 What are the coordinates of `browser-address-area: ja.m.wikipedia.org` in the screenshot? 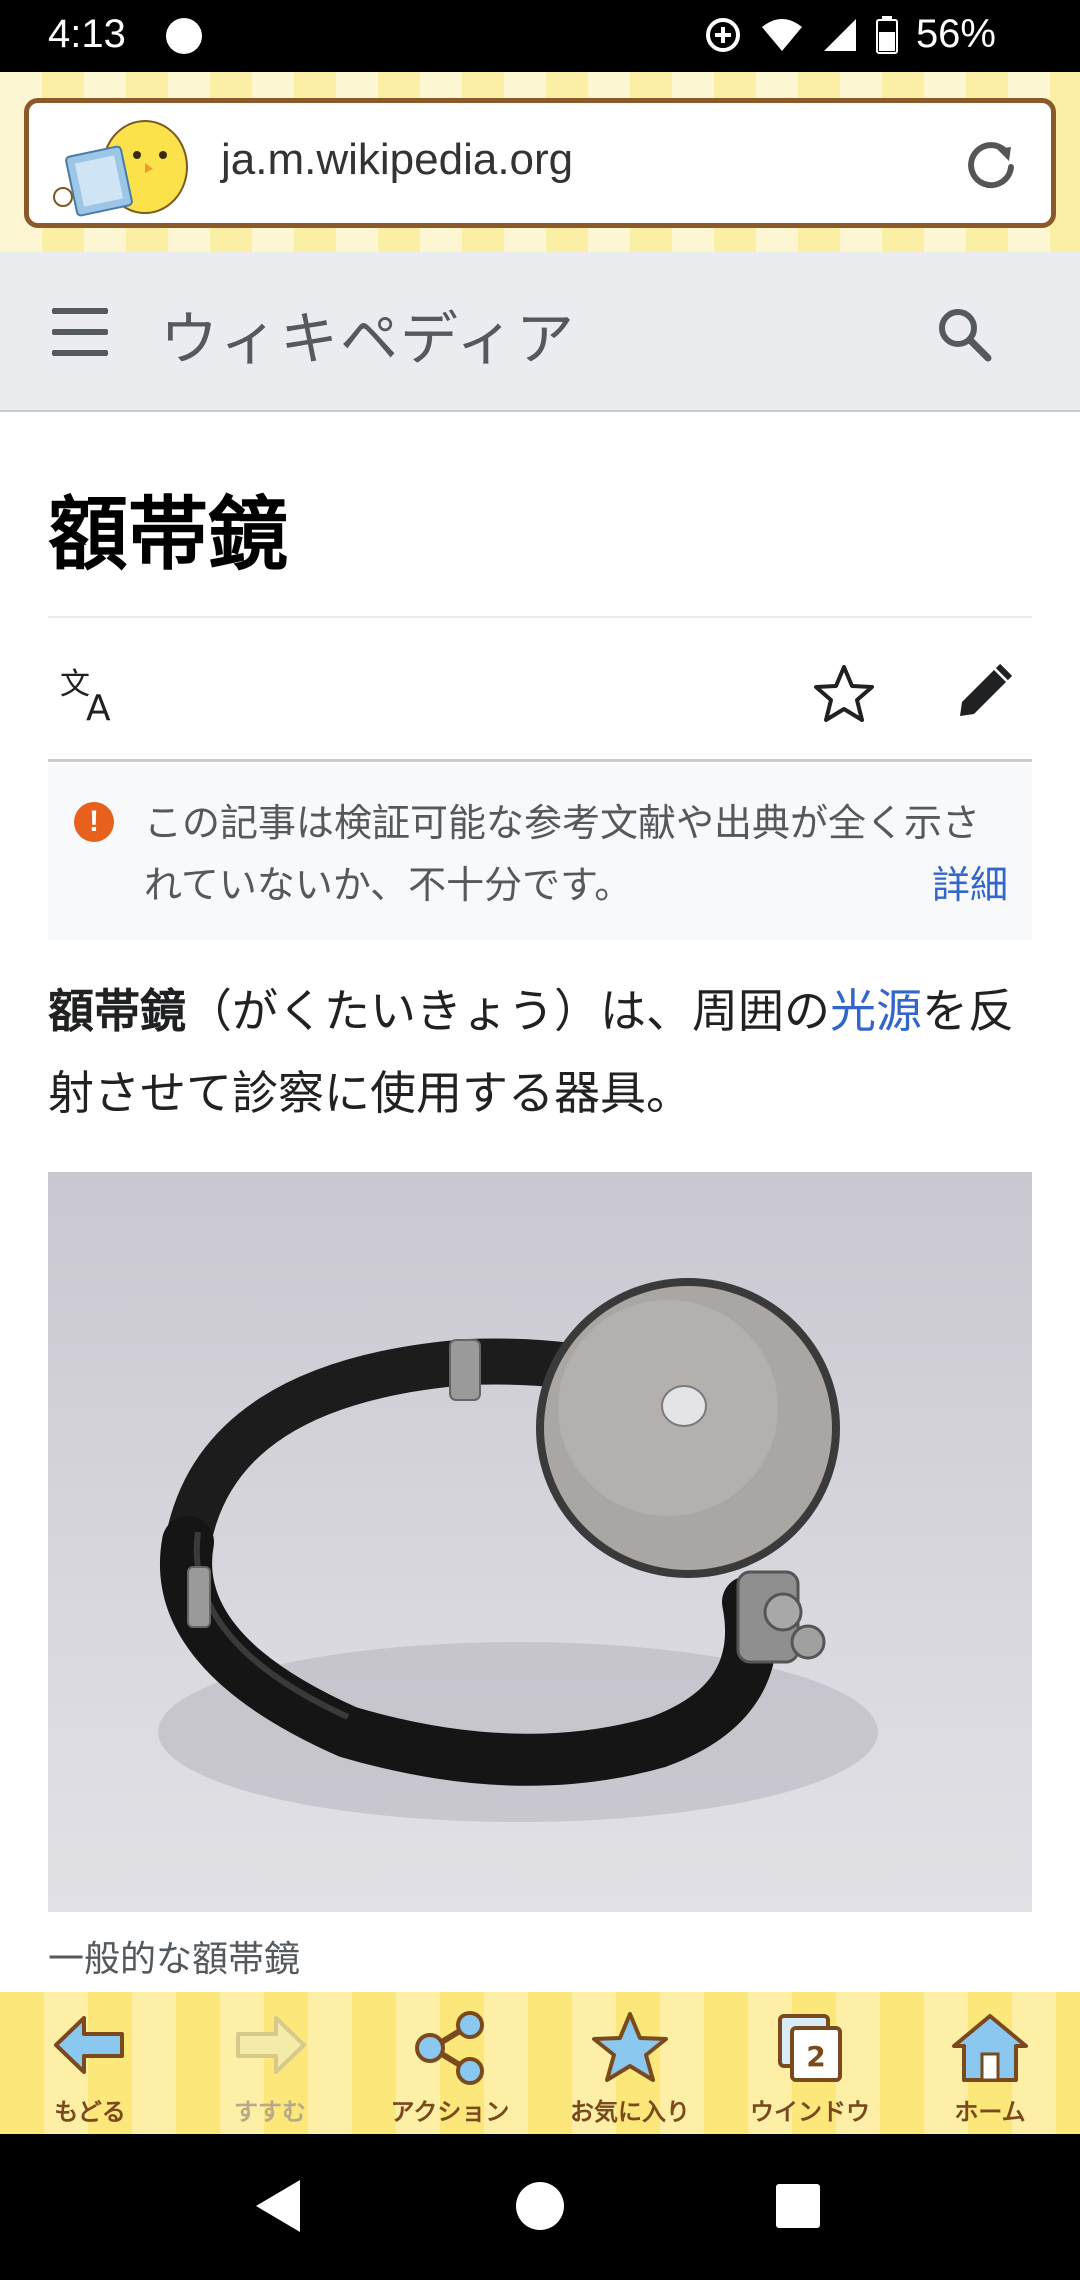 It's located at (540, 162).